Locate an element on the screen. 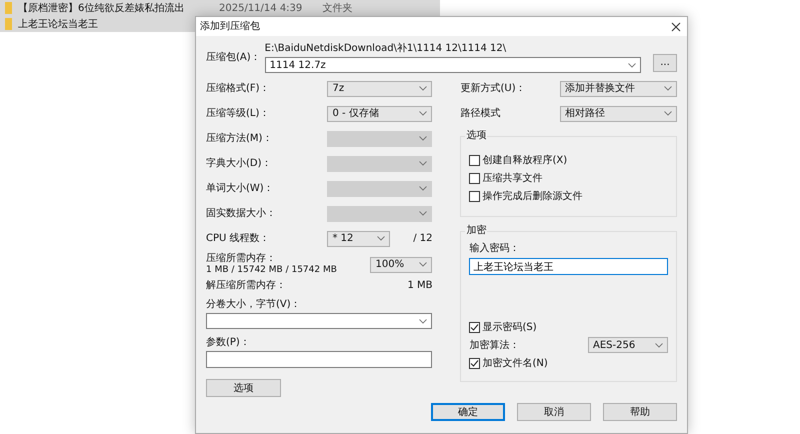  group-title: 加密 is located at coordinates (476, 230).